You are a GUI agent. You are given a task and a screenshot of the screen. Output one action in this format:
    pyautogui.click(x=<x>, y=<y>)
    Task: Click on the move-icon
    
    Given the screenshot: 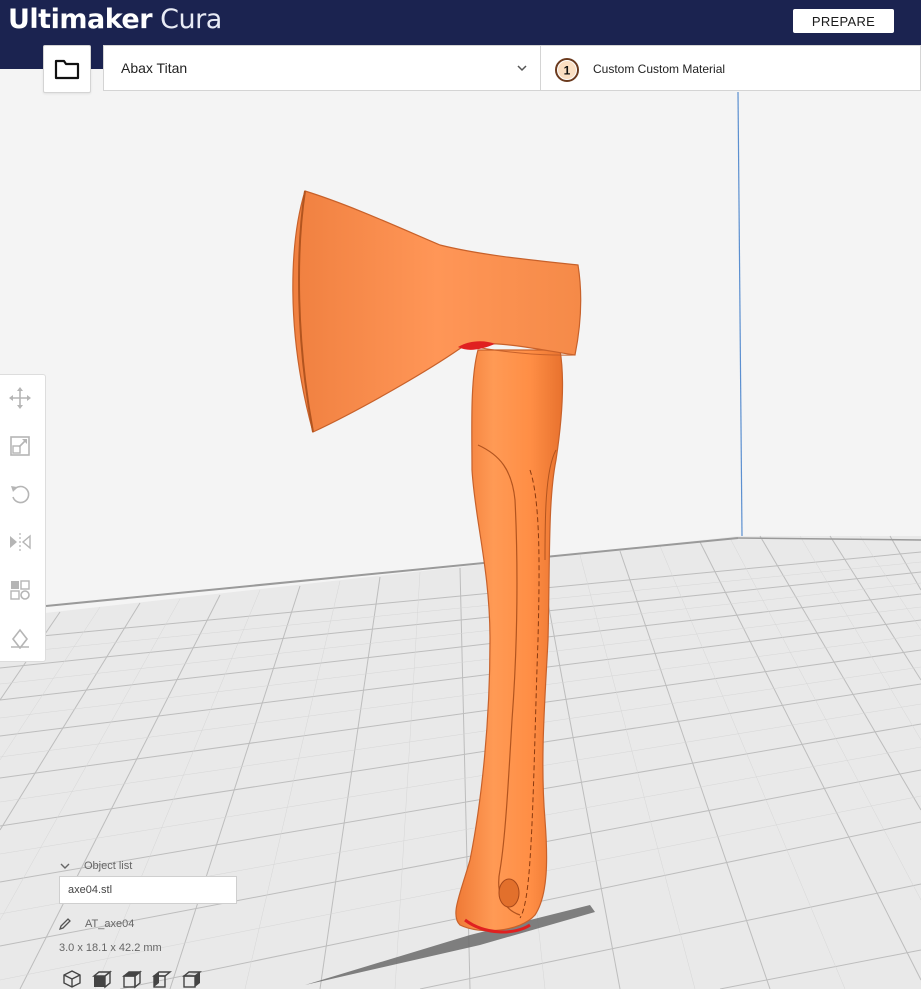 What is the action you would take?
    pyautogui.click(x=20, y=398)
    